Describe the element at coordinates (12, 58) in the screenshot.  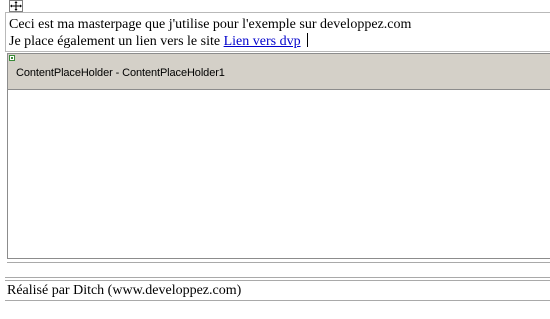
I see `placeholder-tag-icon` at that location.